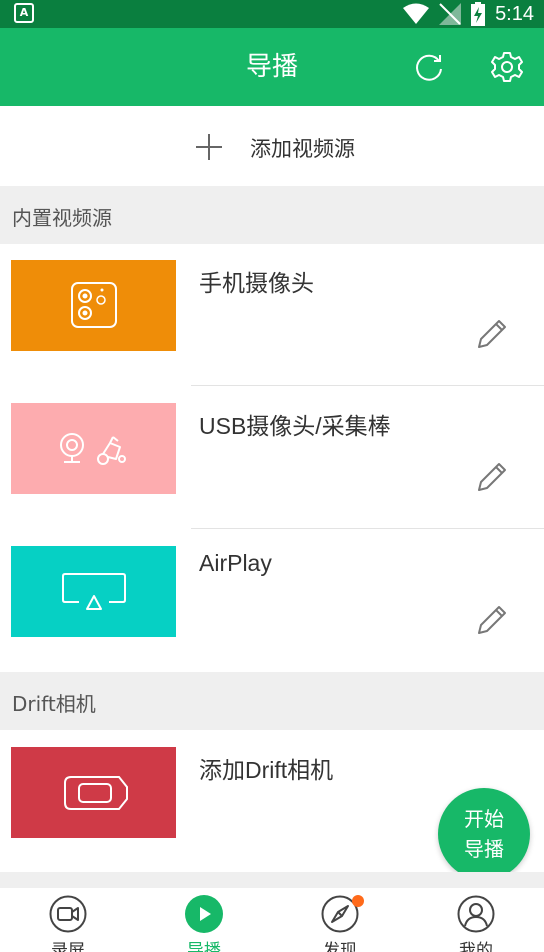  I want to click on source-title: USB摄像头/采集棒, so click(295, 426).